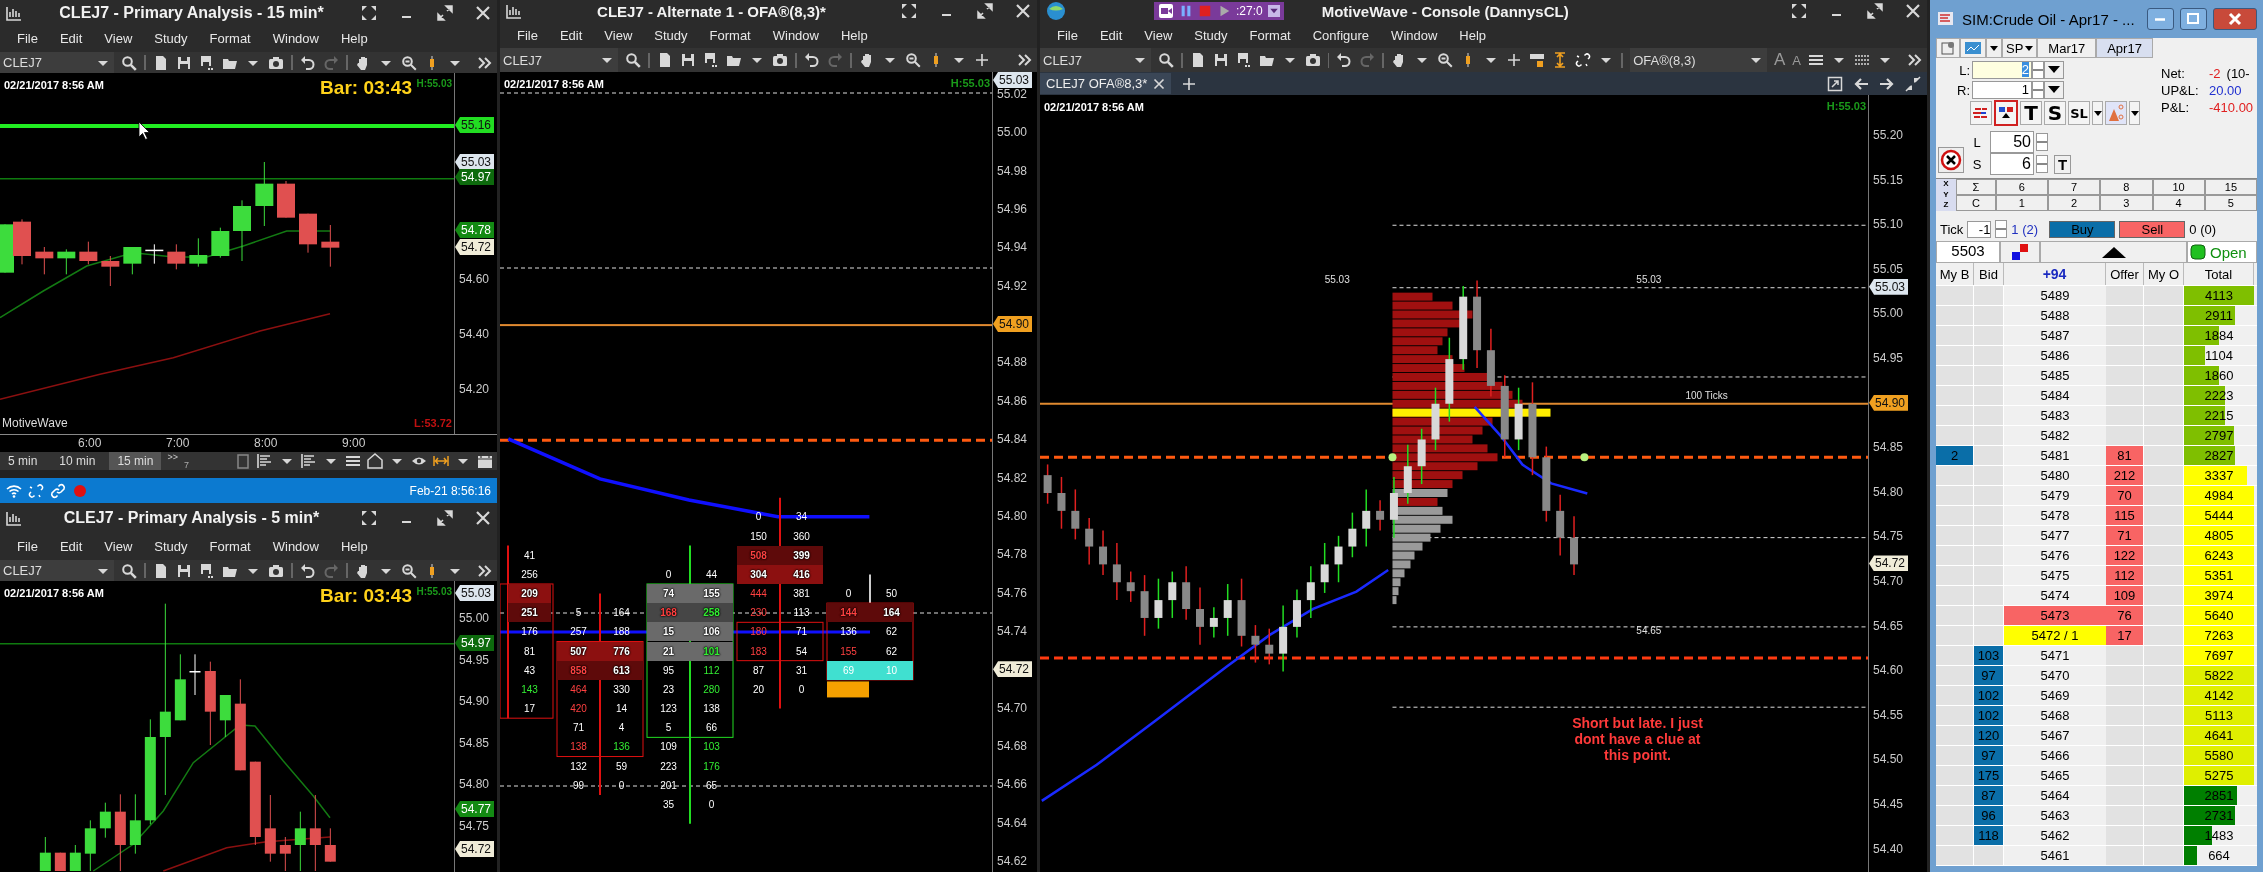  Describe the element at coordinates (2125, 535) in the screenshot. I see `table-cell: 71` at that location.